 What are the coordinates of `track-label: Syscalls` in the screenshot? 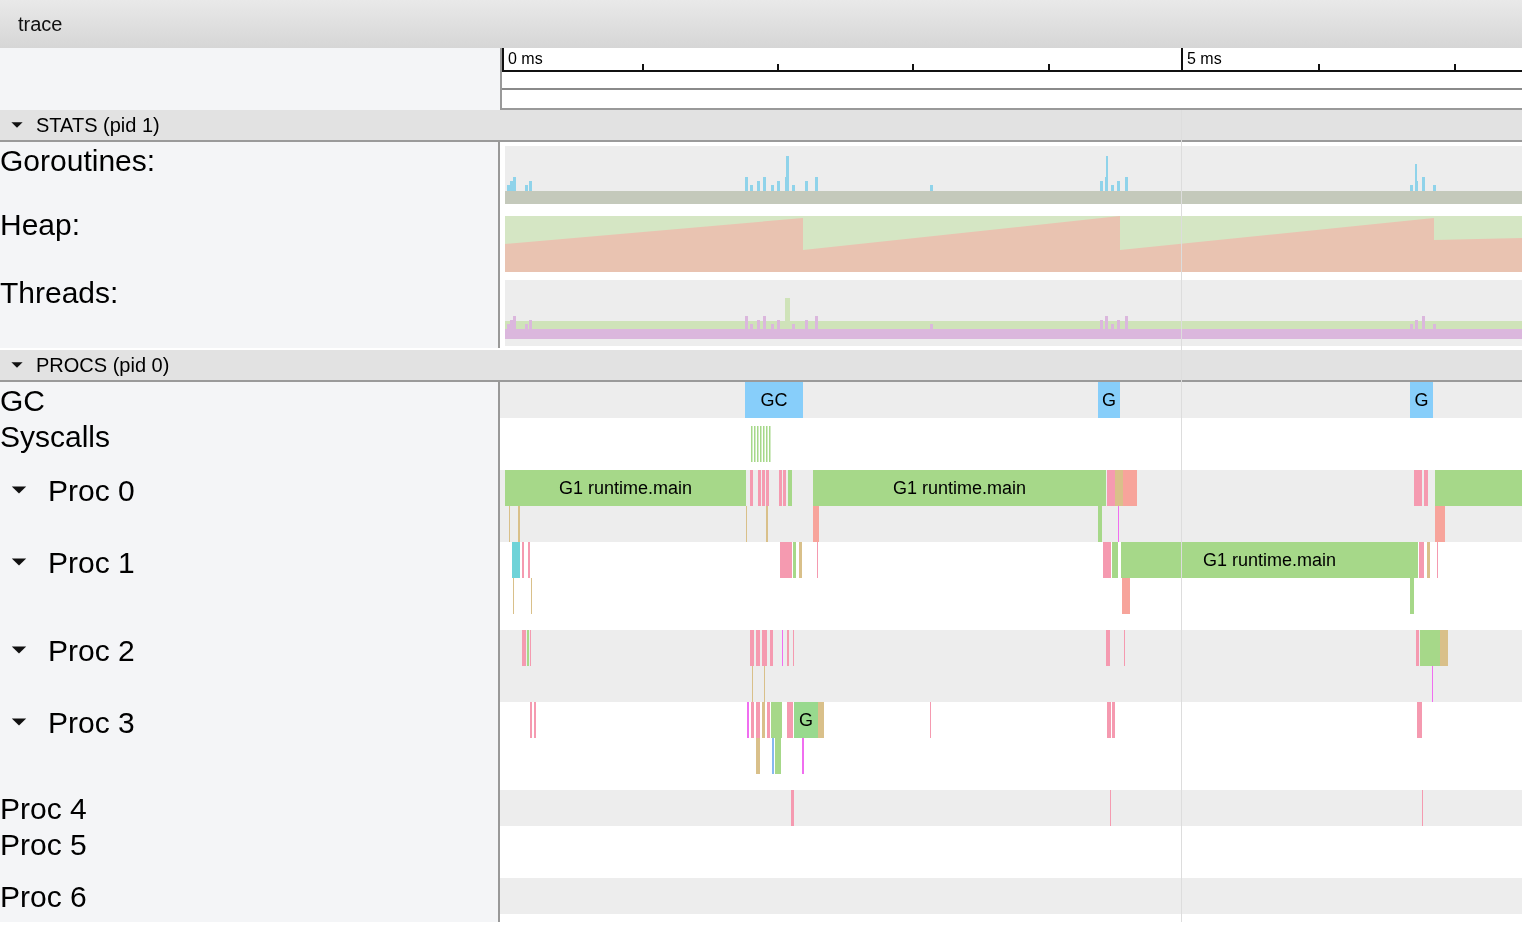 It's located at (55, 436).